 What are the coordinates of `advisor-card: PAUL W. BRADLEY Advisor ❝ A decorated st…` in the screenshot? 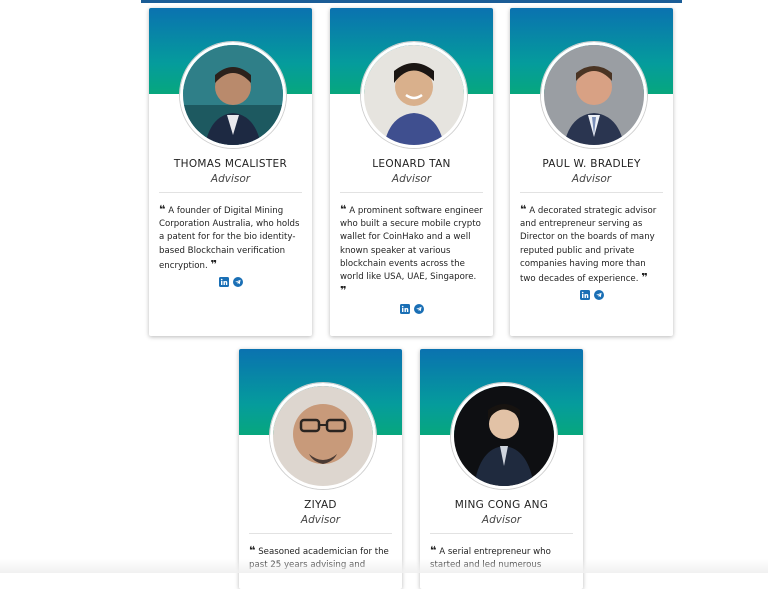 It's located at (591, 172).